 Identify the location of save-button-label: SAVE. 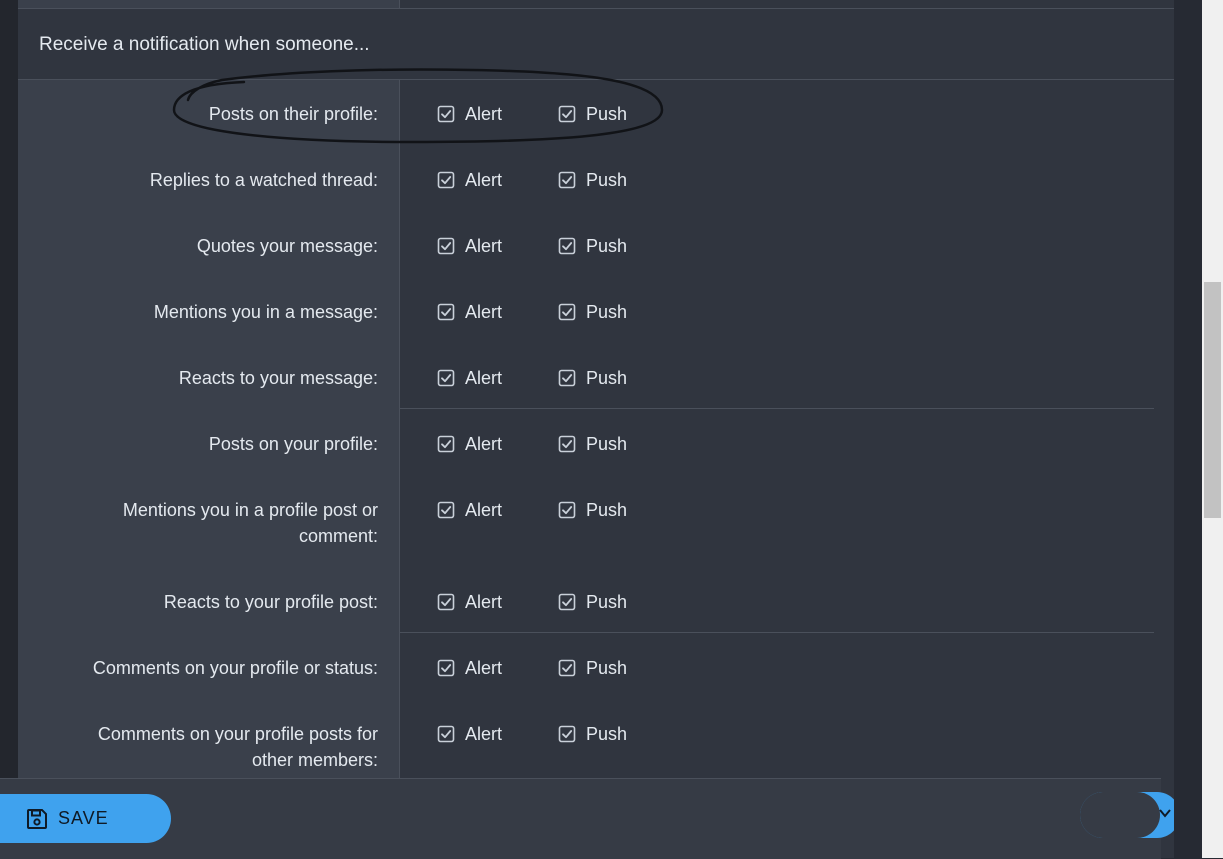
(83, 818).